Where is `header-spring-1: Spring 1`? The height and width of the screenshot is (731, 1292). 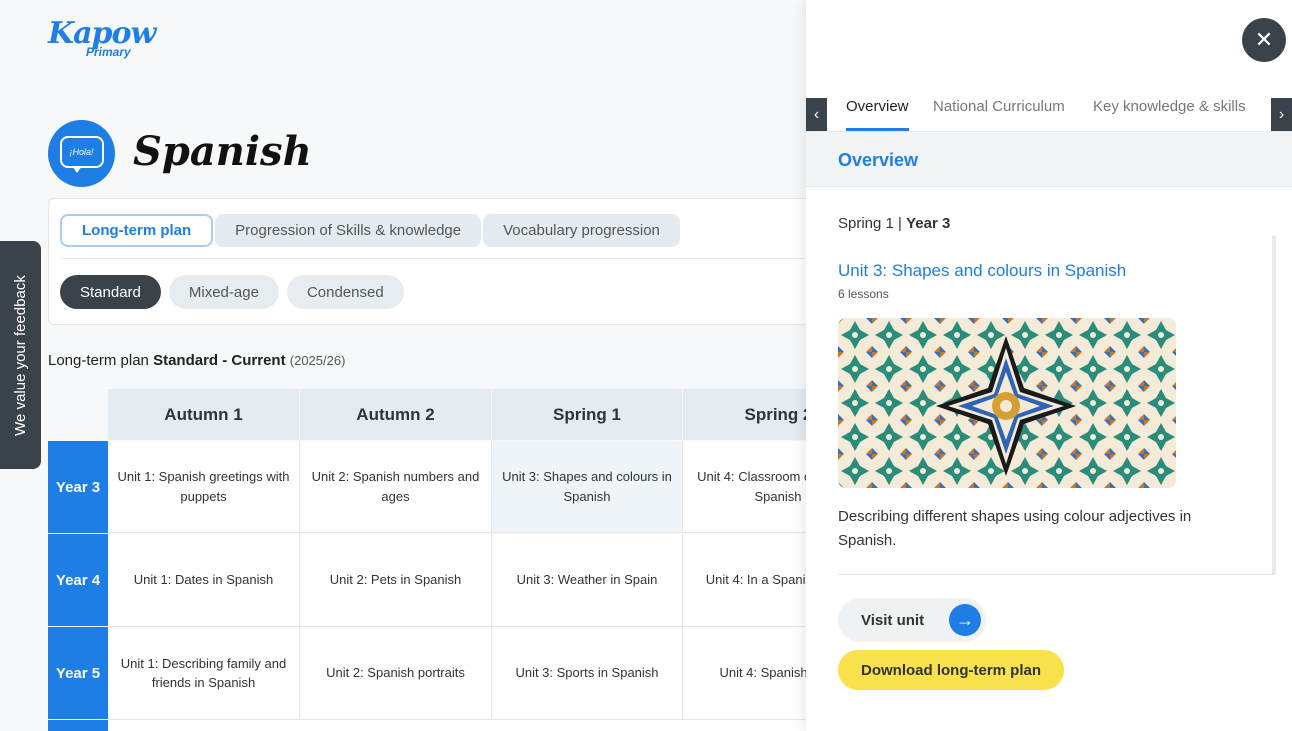
header-spring-1: Spring 1 is located at coordinates (587, 414).